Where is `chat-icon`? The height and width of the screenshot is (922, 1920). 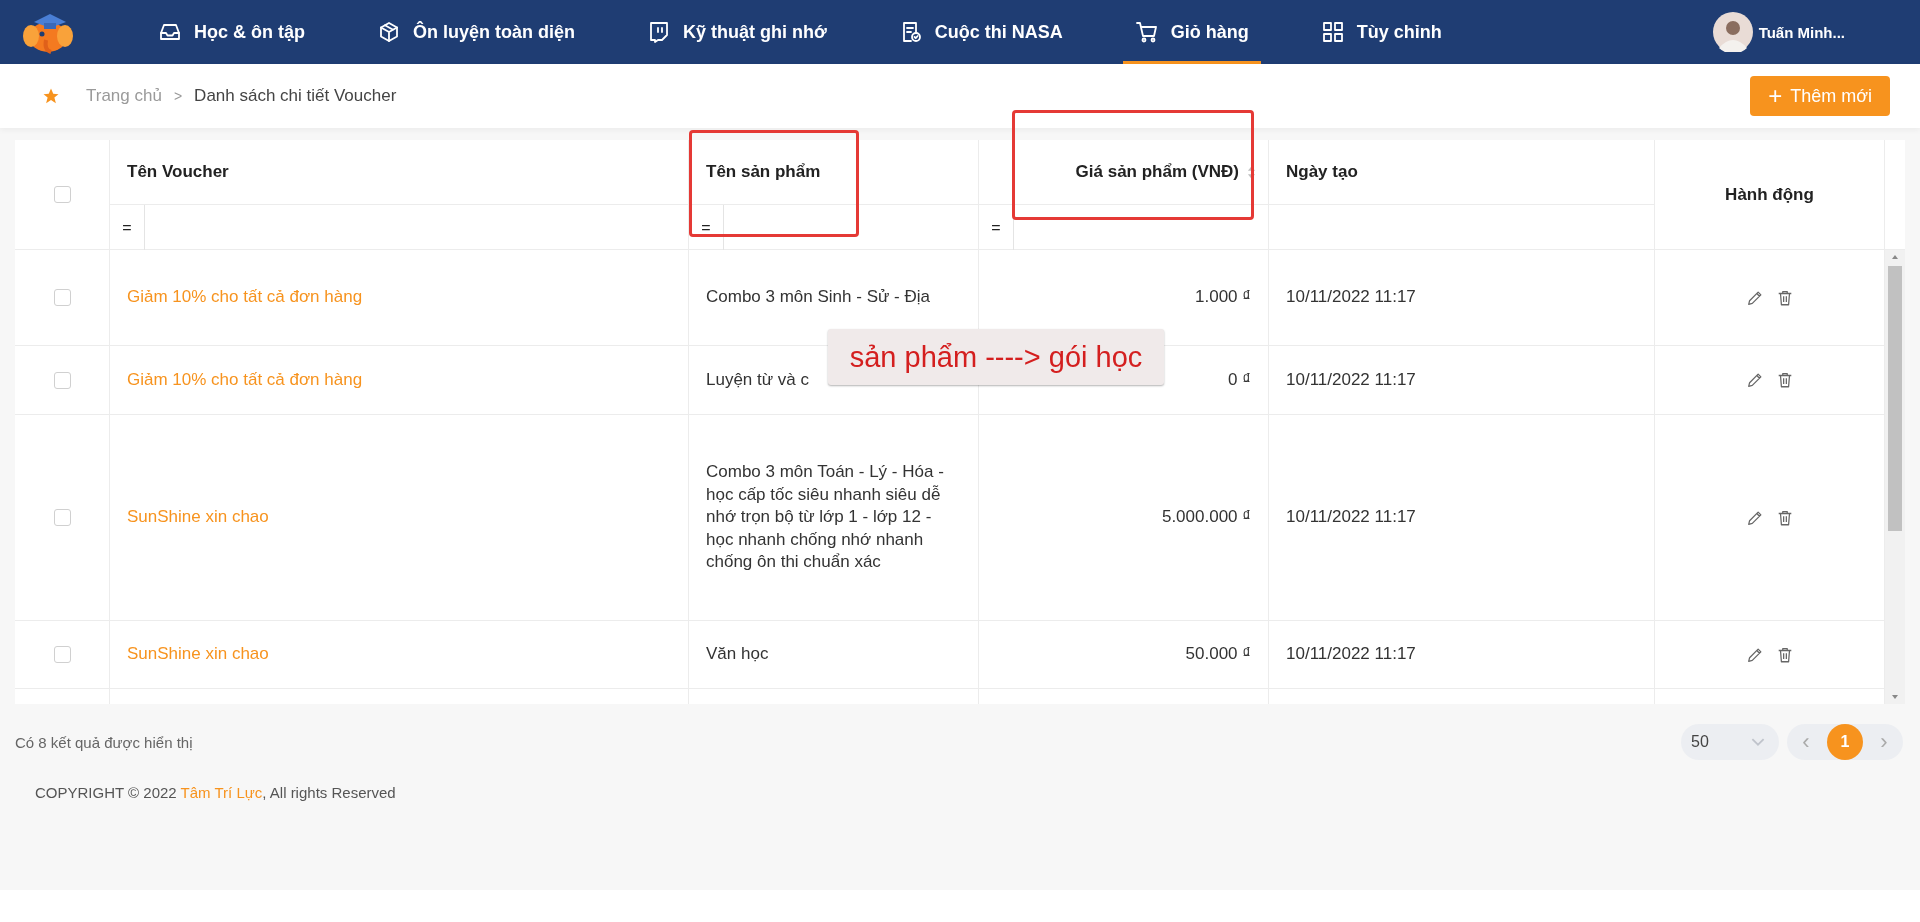 chat-icon is located at coordinates (659, 32).